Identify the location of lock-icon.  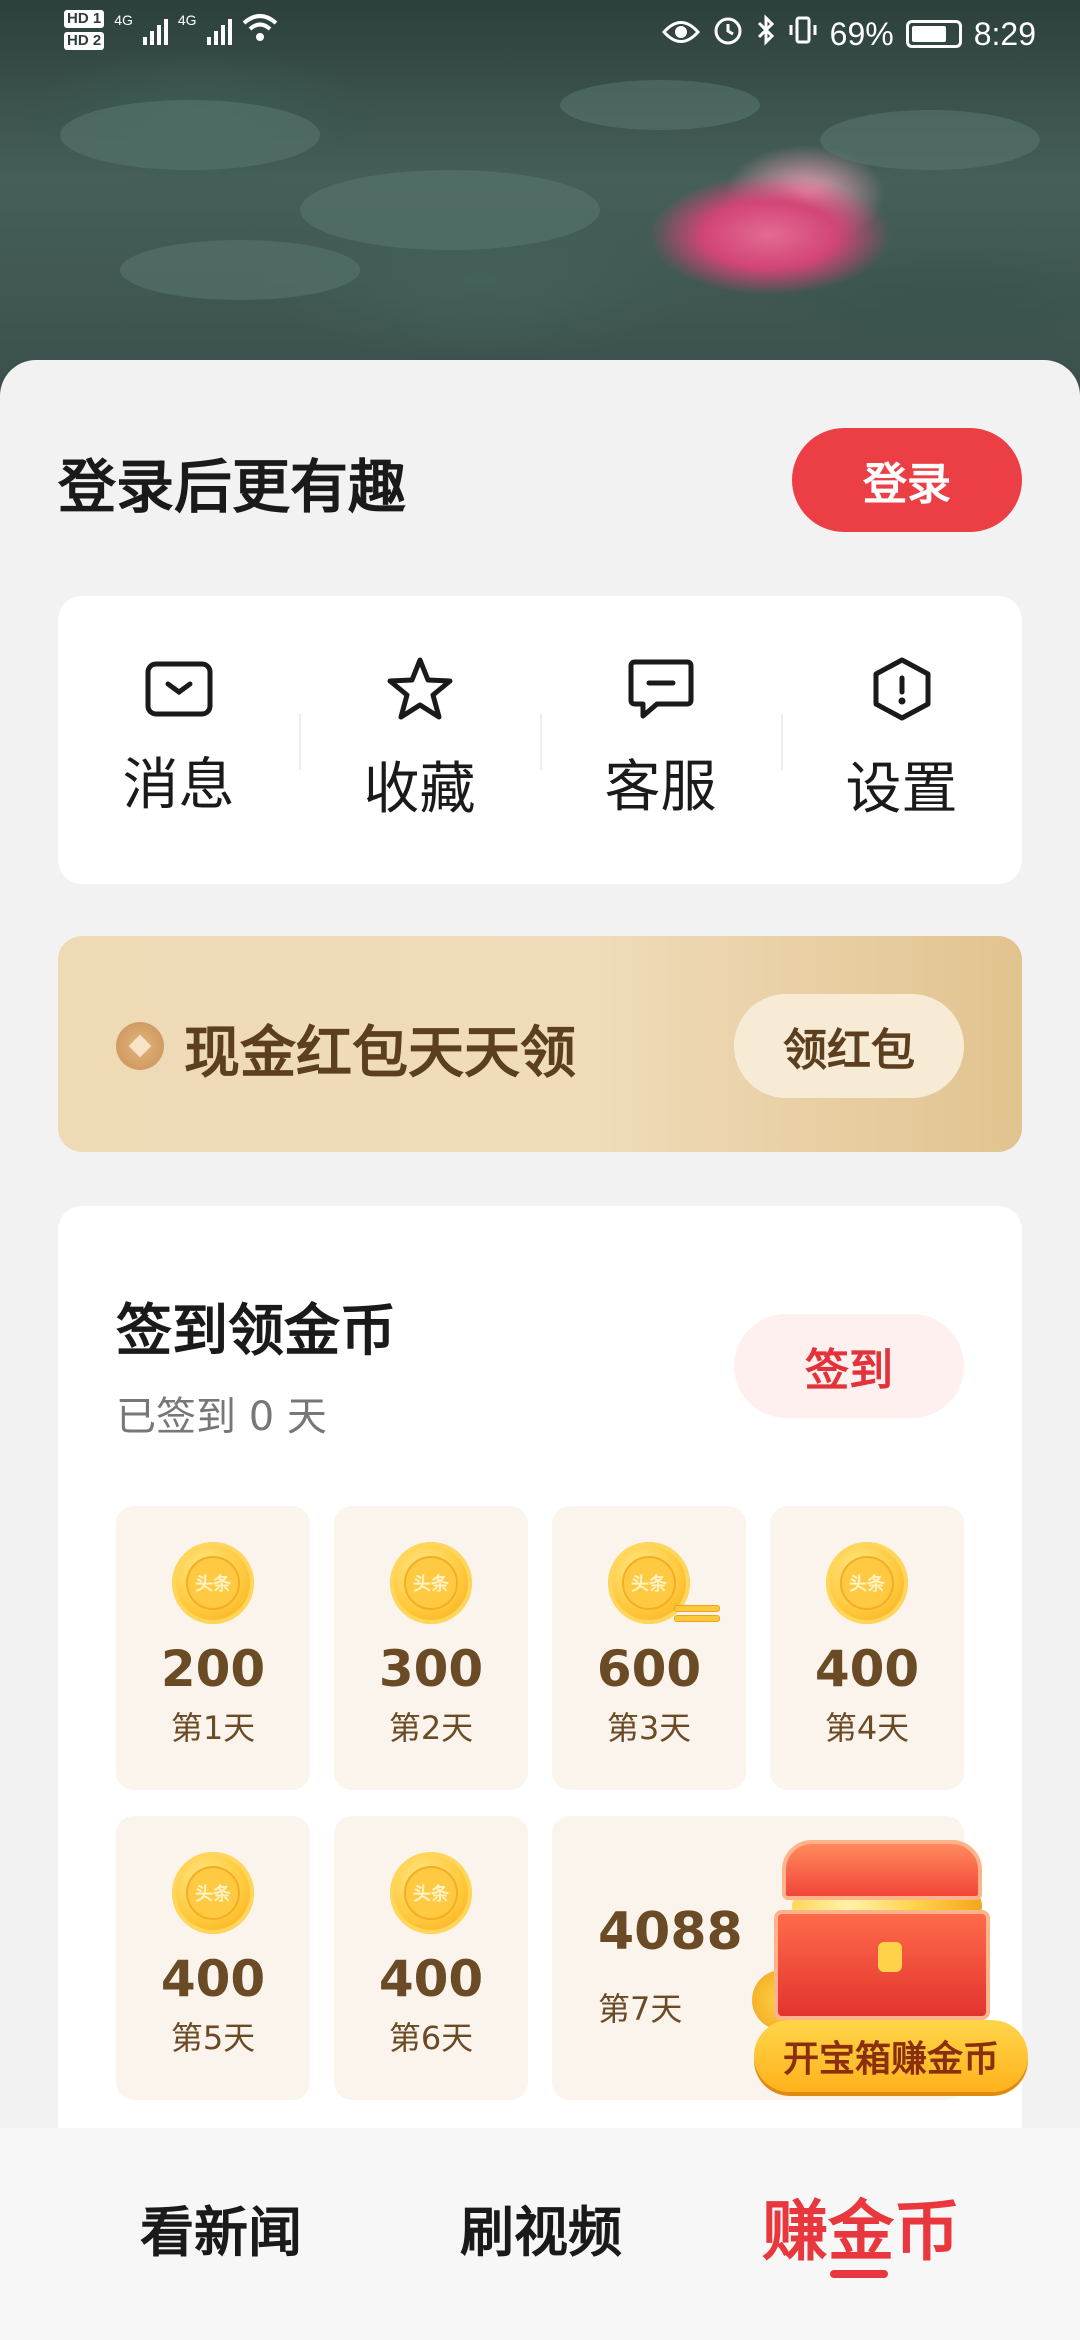
(890, 1957).